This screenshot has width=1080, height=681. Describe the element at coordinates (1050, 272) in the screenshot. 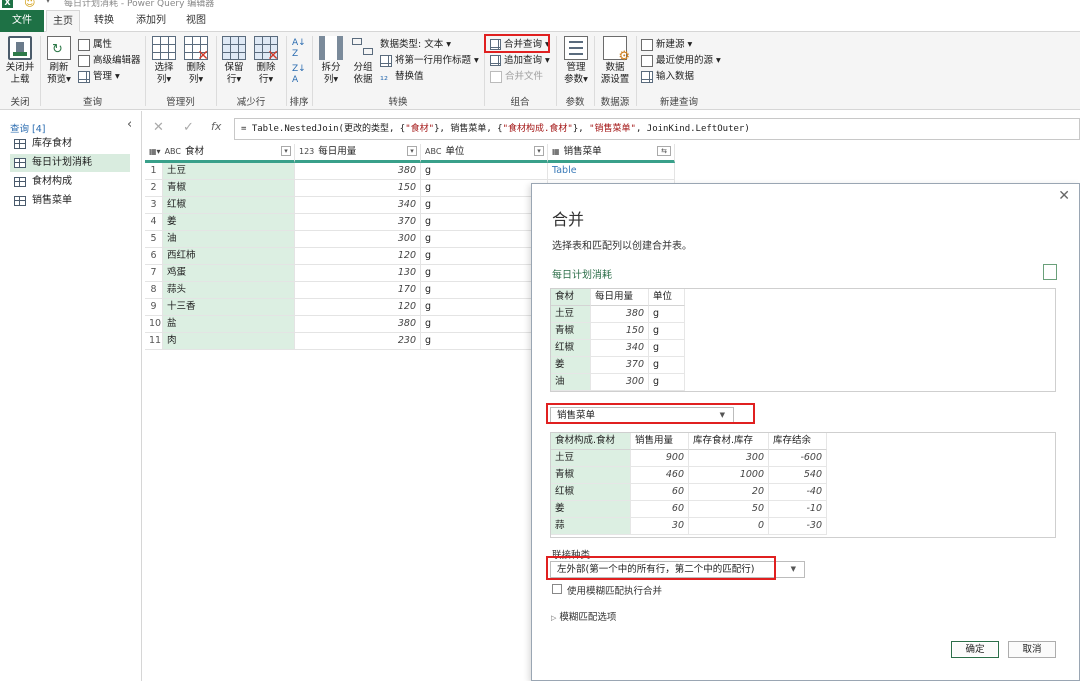

I see `refresh-preview-icon` at that location.